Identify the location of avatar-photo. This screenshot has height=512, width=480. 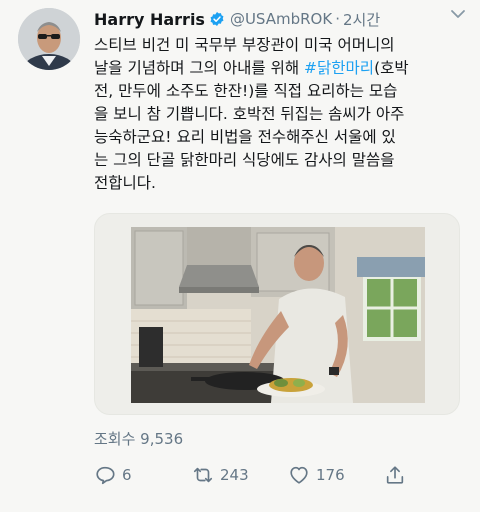
(49, 39).